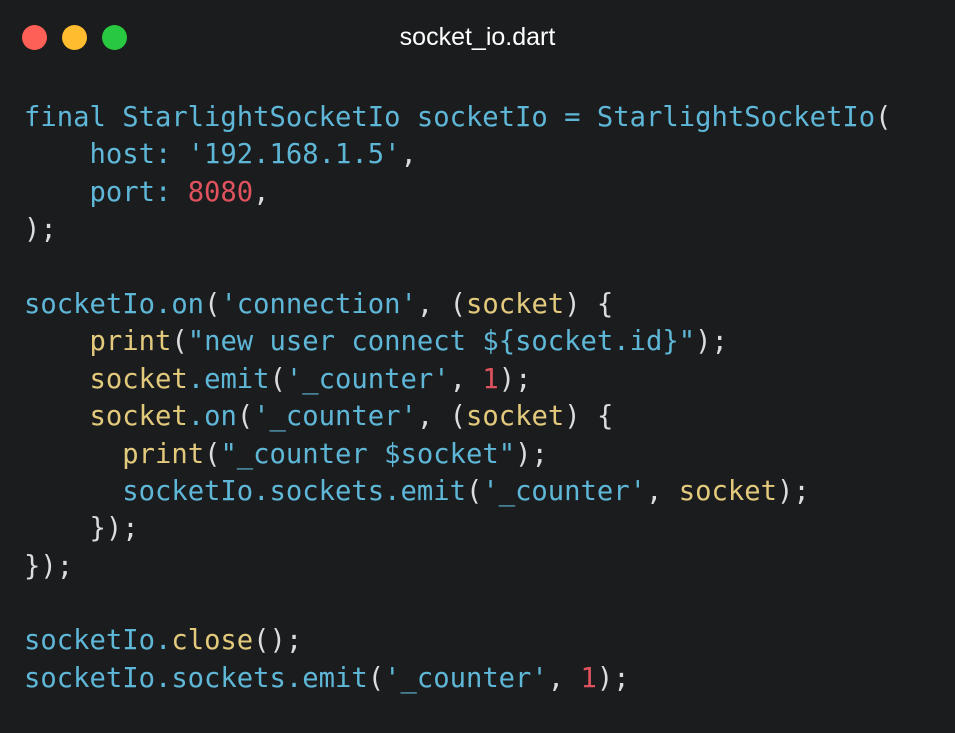 Image resolution: width=955 pixels, height=733 pixels. Describe the element at coordinates (318, 304) in the screenshot. I see `code-token-string: 'connection'` at that location.